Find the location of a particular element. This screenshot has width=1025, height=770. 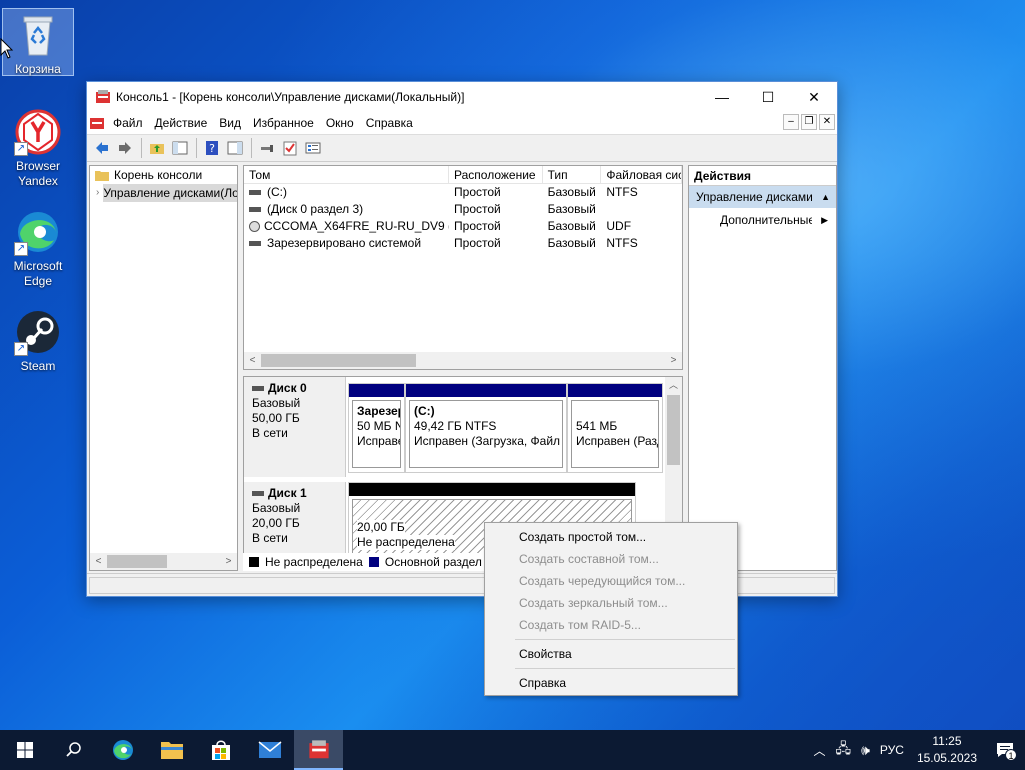

table-row: (Диск 0 раздел 3) Простой Базовый is located at coordinates (463, 209).